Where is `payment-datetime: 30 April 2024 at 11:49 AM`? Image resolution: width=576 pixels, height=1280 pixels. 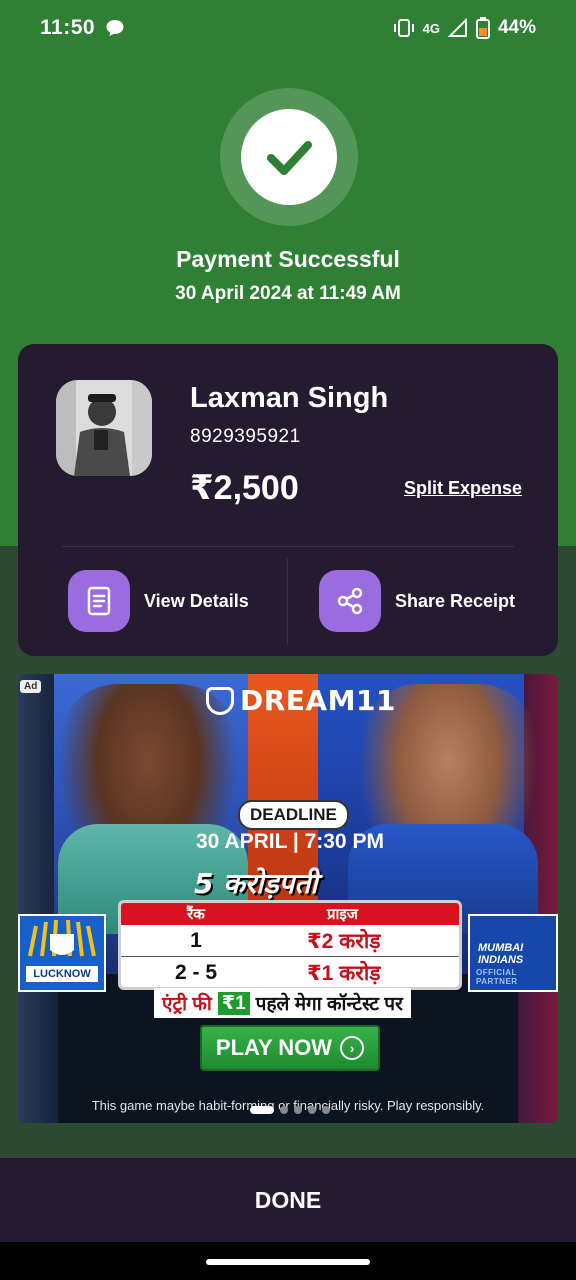 payment-datetime: 30 April 2024 at 11:49 AM is located at coordinates (288, 293).